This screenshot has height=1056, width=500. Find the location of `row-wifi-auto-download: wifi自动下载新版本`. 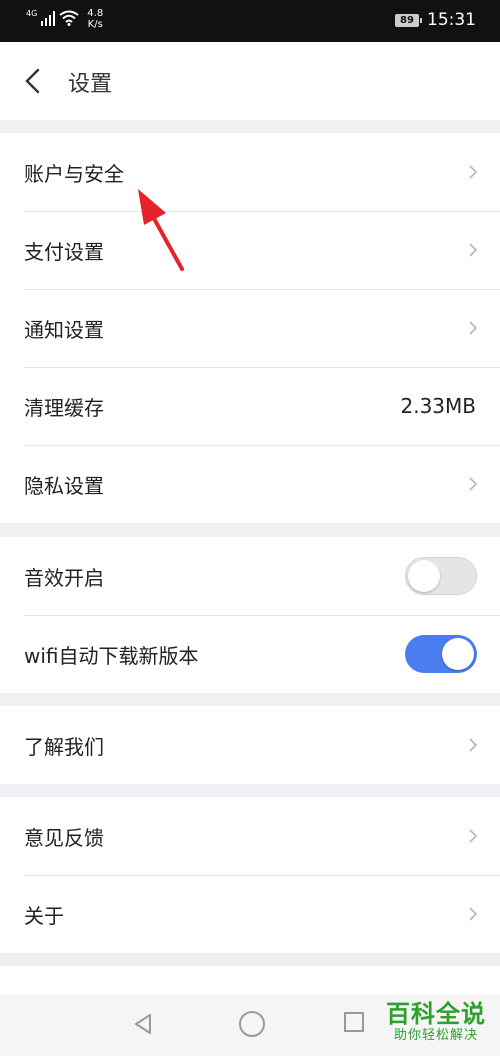

row-wifi-auto-download: wifi自动下载新版本 is located at coordinates (250, 654).